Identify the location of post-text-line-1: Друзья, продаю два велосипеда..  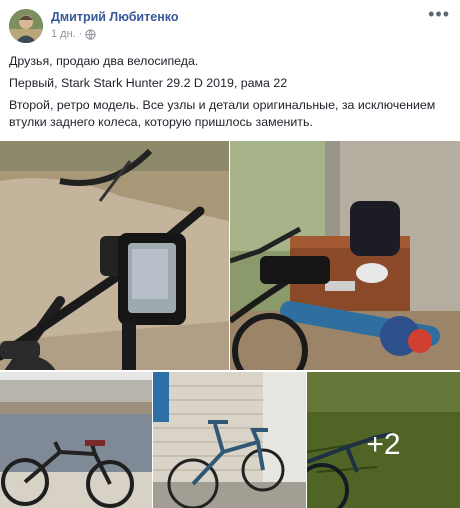
(104, 61).